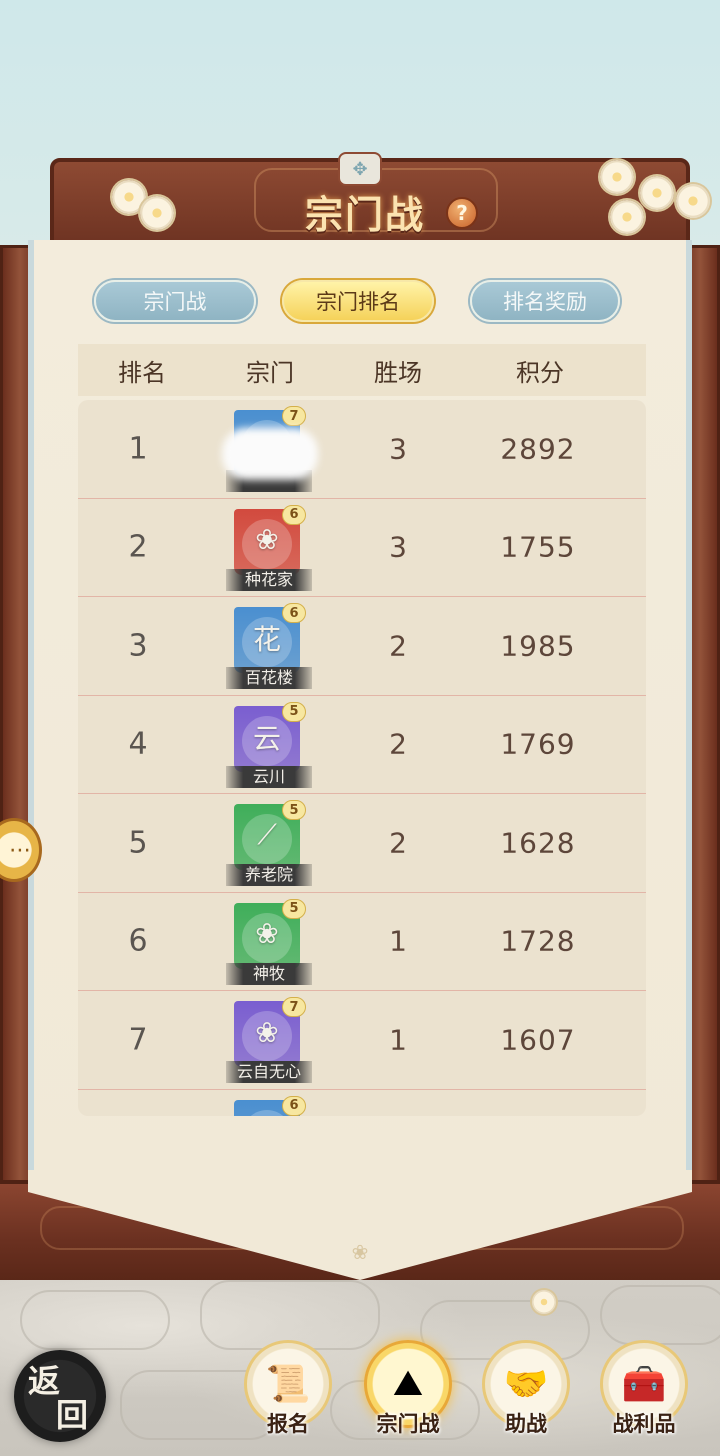  I want to click on sect-banner: ❀ 6 种花家, so click(269, 547).